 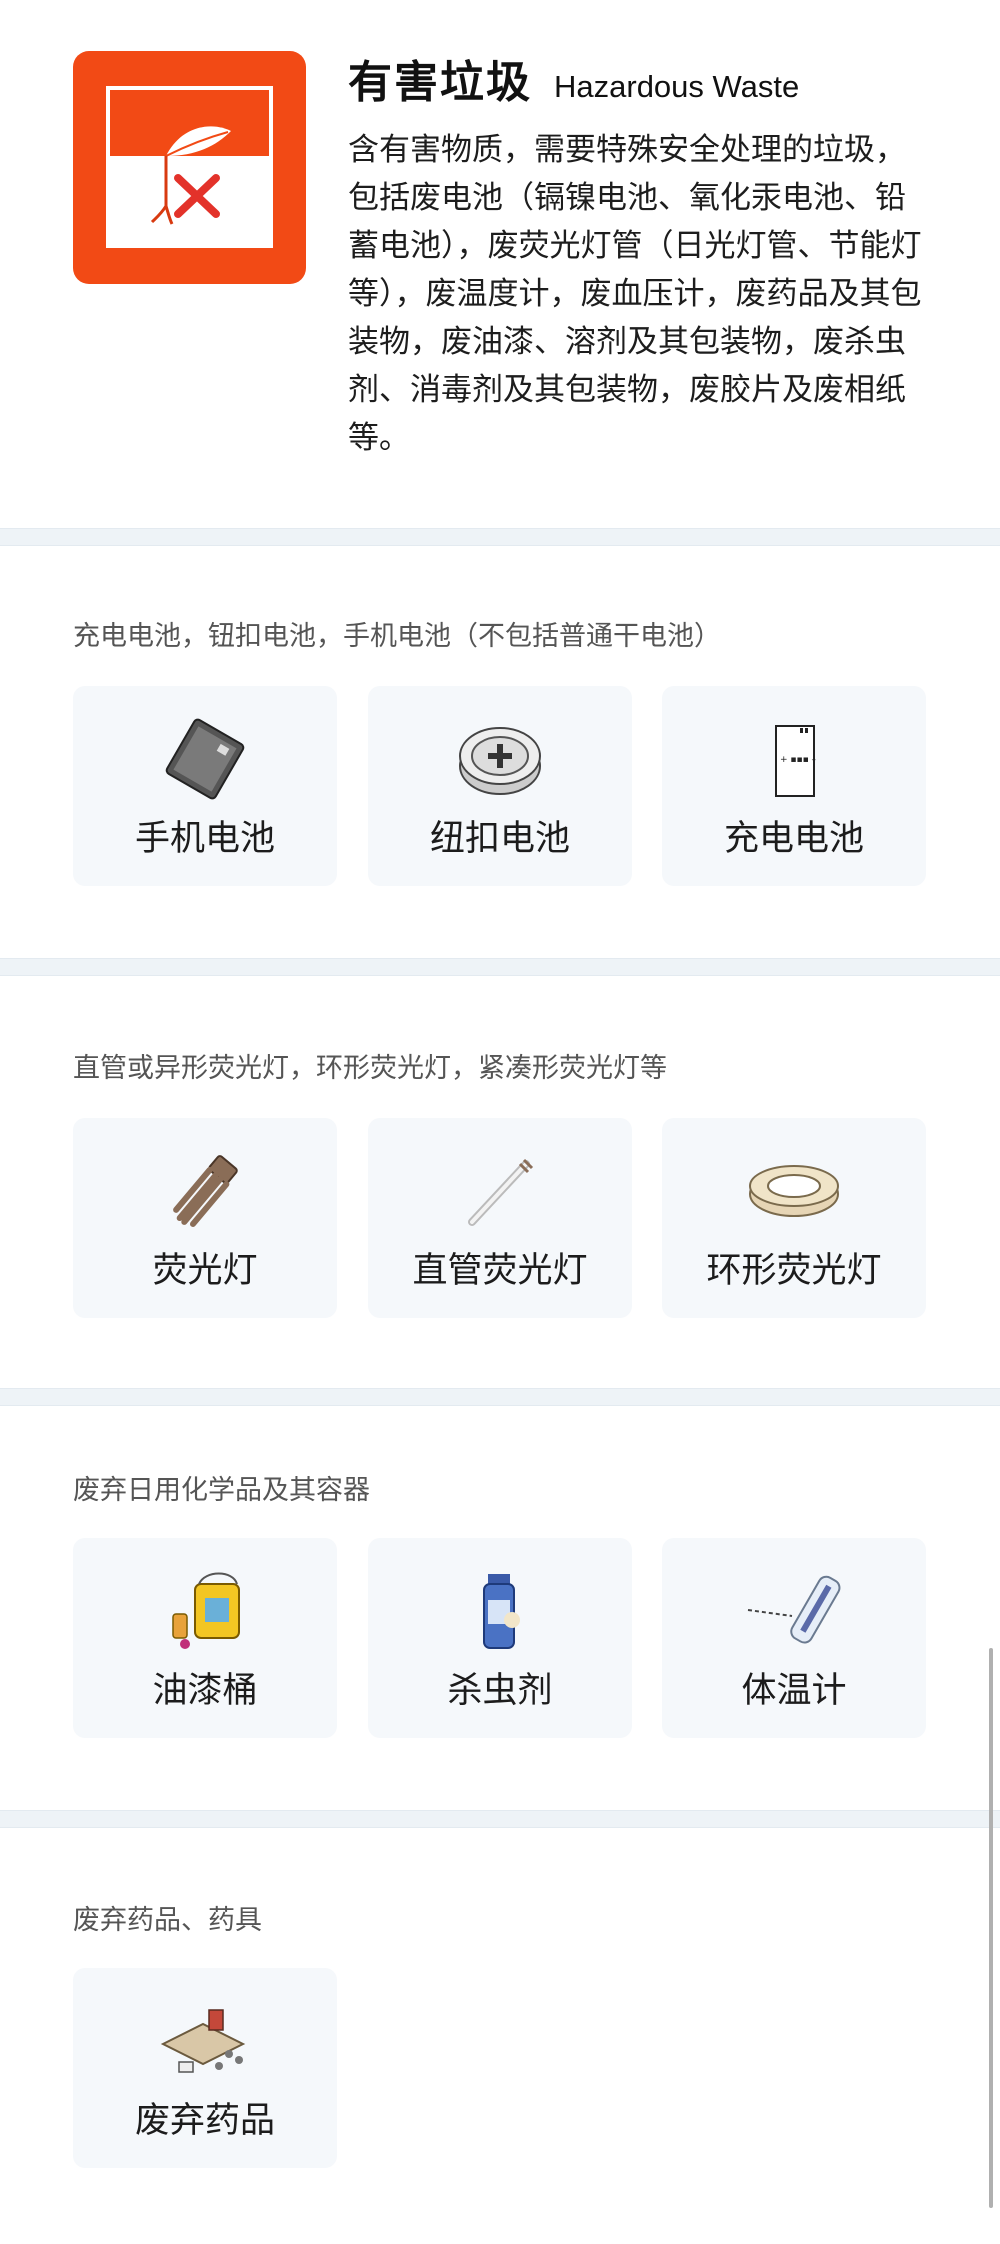 I want to click on medicine-icon, so click(x=203, y=2041).